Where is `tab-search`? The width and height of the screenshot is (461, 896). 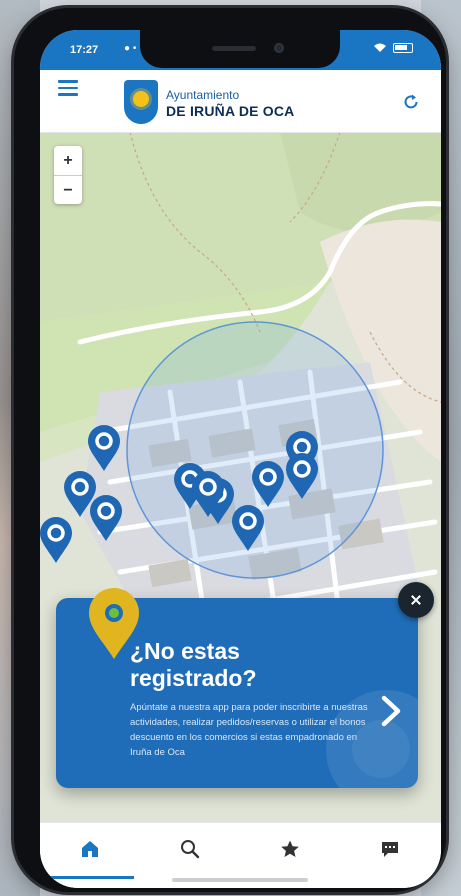
tab-search is located at coordinates (190, 851).